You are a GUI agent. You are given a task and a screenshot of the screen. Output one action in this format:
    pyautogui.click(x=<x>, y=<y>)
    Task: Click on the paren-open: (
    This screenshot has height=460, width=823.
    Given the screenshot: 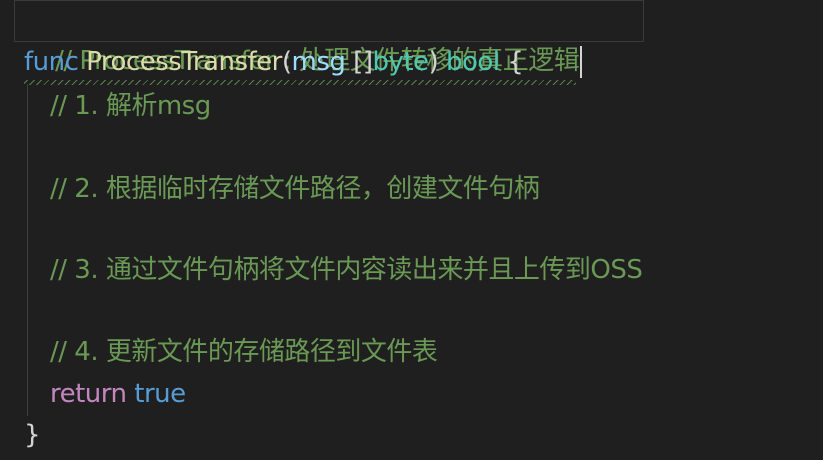 What is the action you would take?
    pyautogui.click(x=286, y=62)
    